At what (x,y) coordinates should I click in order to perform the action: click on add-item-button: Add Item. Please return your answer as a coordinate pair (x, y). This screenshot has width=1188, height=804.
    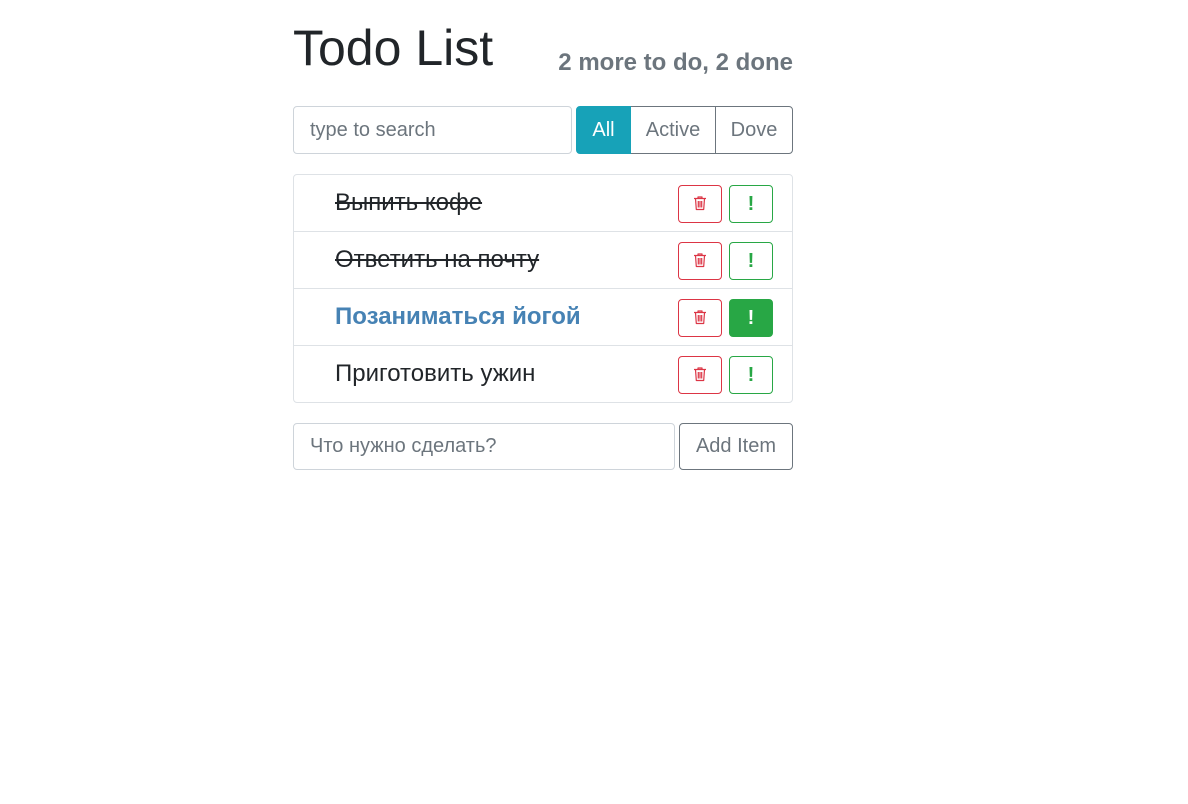
    Looking at the image, I should click on (736, 446).